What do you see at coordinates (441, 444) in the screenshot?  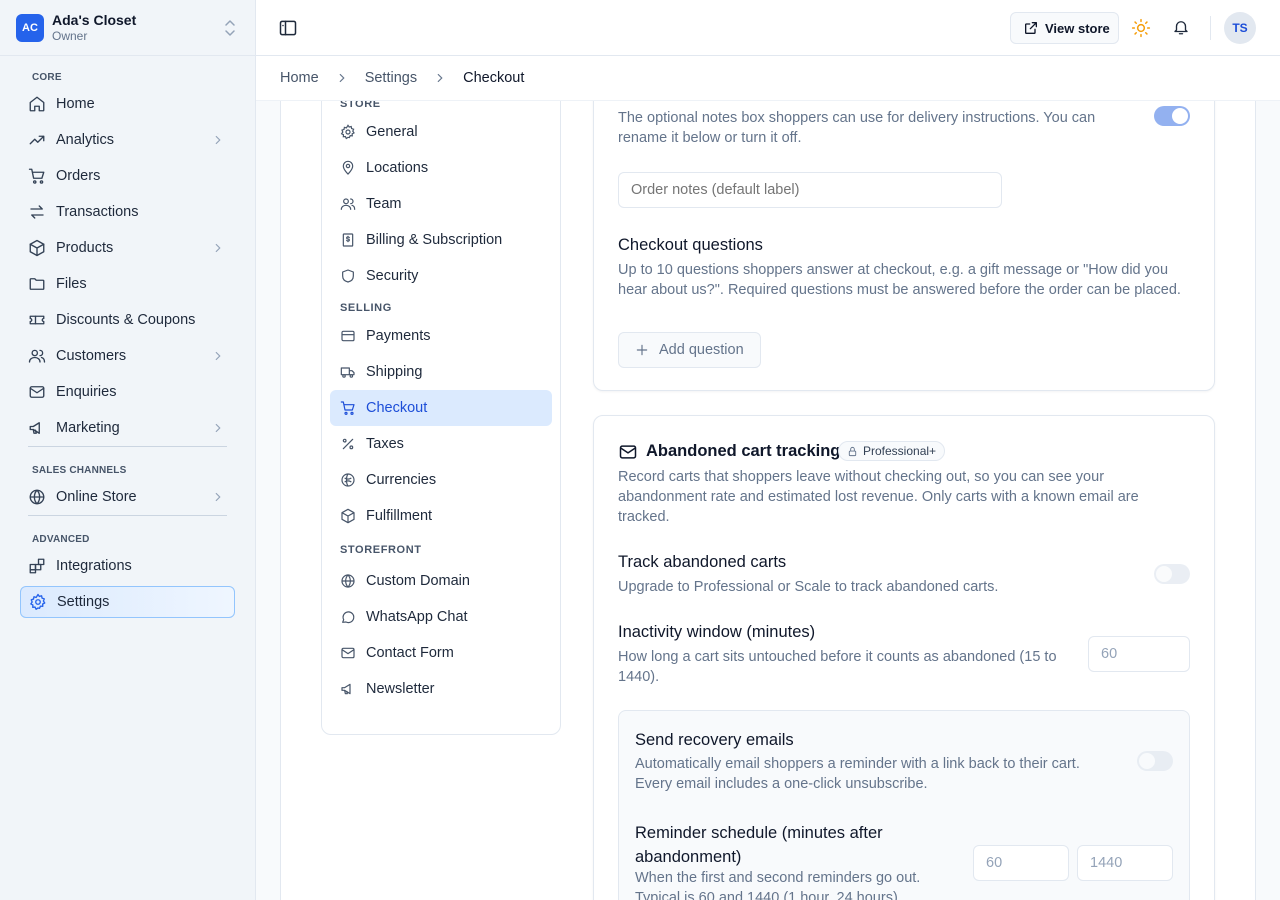 I see `settings-item-taxes: Taxes` at bounding box center [441, 444].